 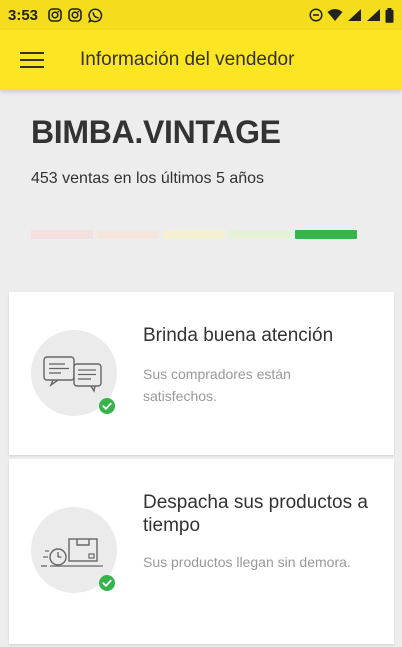 What do you see at coordinates (389, 15) in the screenshot?
I see `battery-icon` at bounding box center [389, 15].